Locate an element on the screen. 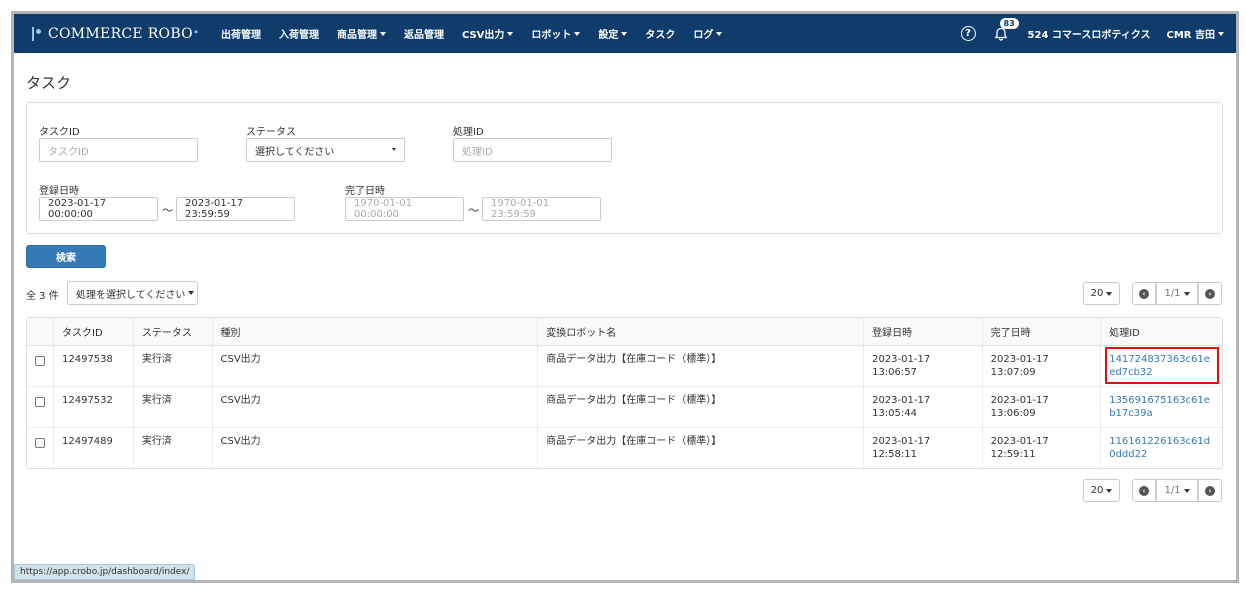 The width and height of the screenshot is (1245, 594). nav-label: タスク is located at coordinates (660, 35).